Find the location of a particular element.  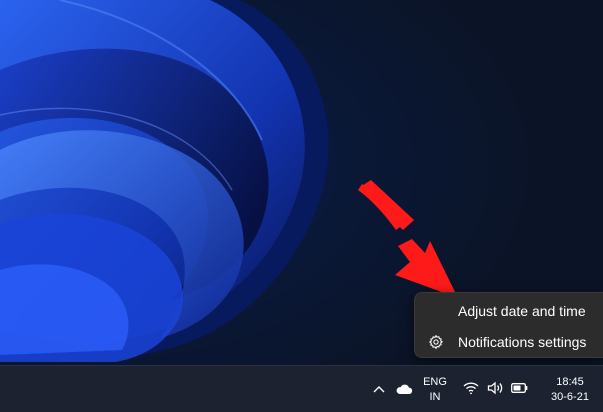

volume-icon is located at coordinates (495, 388).